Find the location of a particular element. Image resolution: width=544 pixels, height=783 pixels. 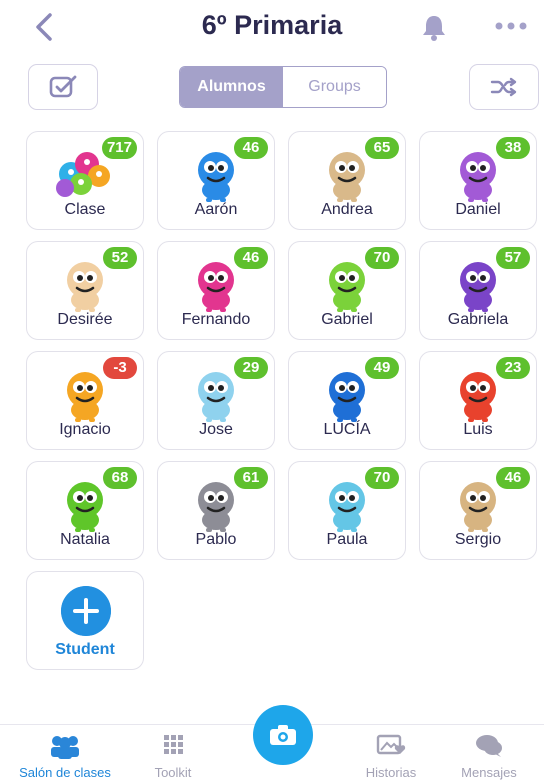

add-student-label: Student is located at coordinates (85, 649).